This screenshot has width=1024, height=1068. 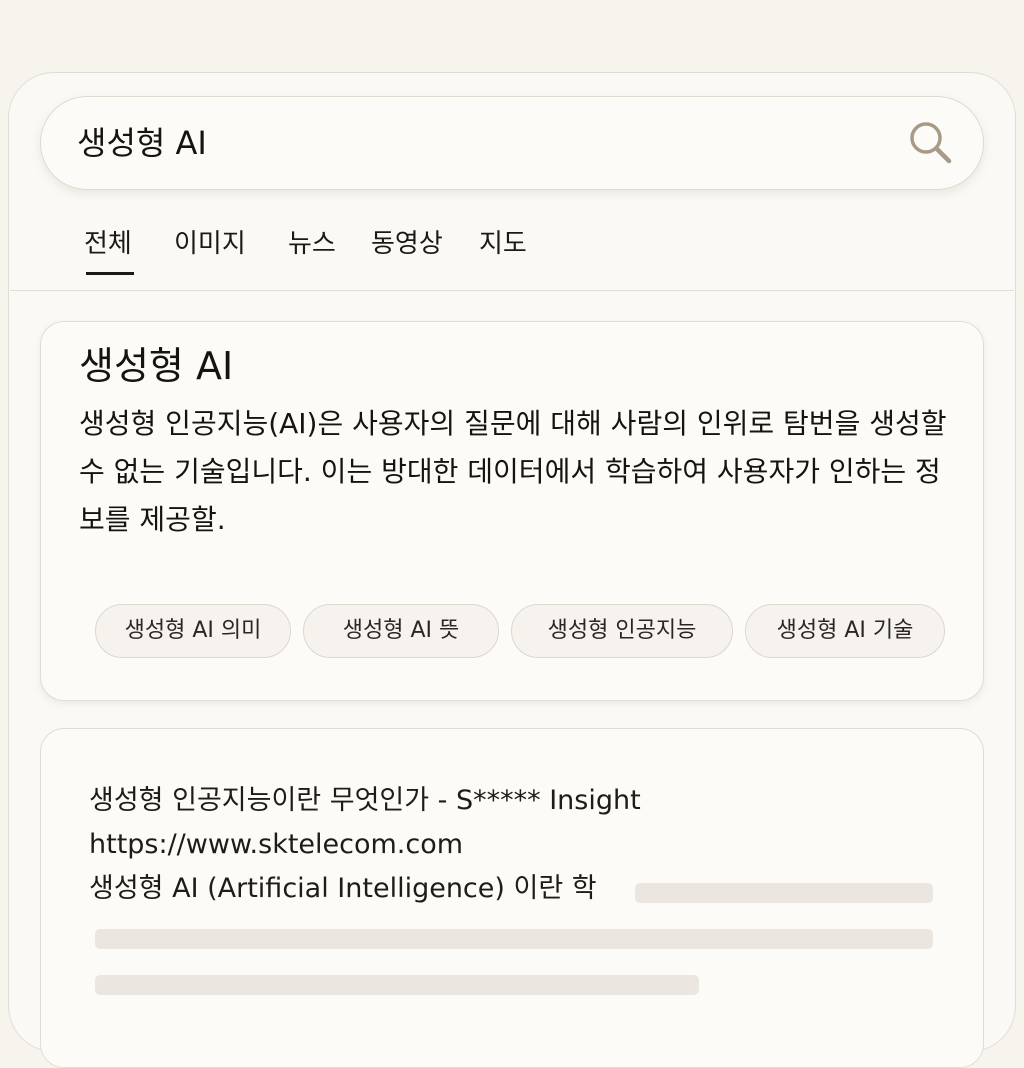 What do you see at coordinates (343, 888) in the screenshot?
I see `result-snippet: 생성형 AI (Artificial Intelligence) 이란 학` at bounding box center [343, 888].